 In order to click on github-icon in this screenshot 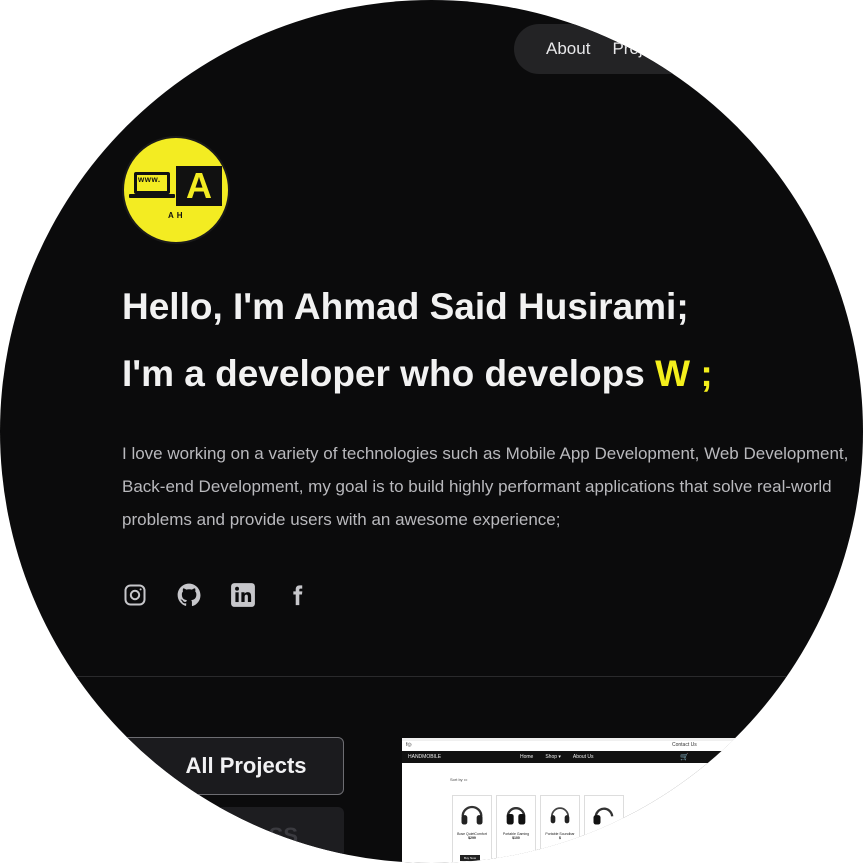, I will do `click(189, 595)`.